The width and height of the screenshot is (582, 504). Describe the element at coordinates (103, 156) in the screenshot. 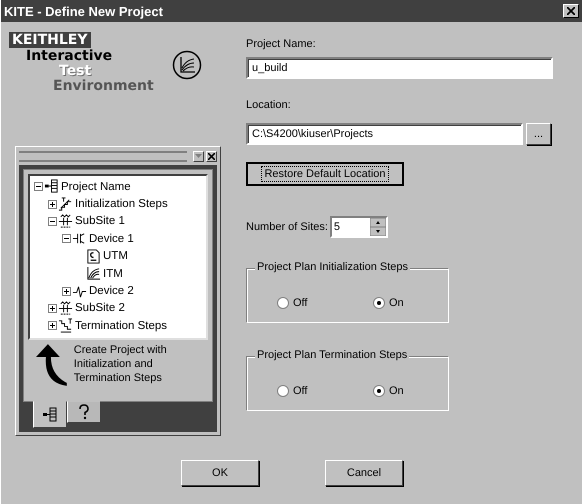

I see `panel-grip` at that location.